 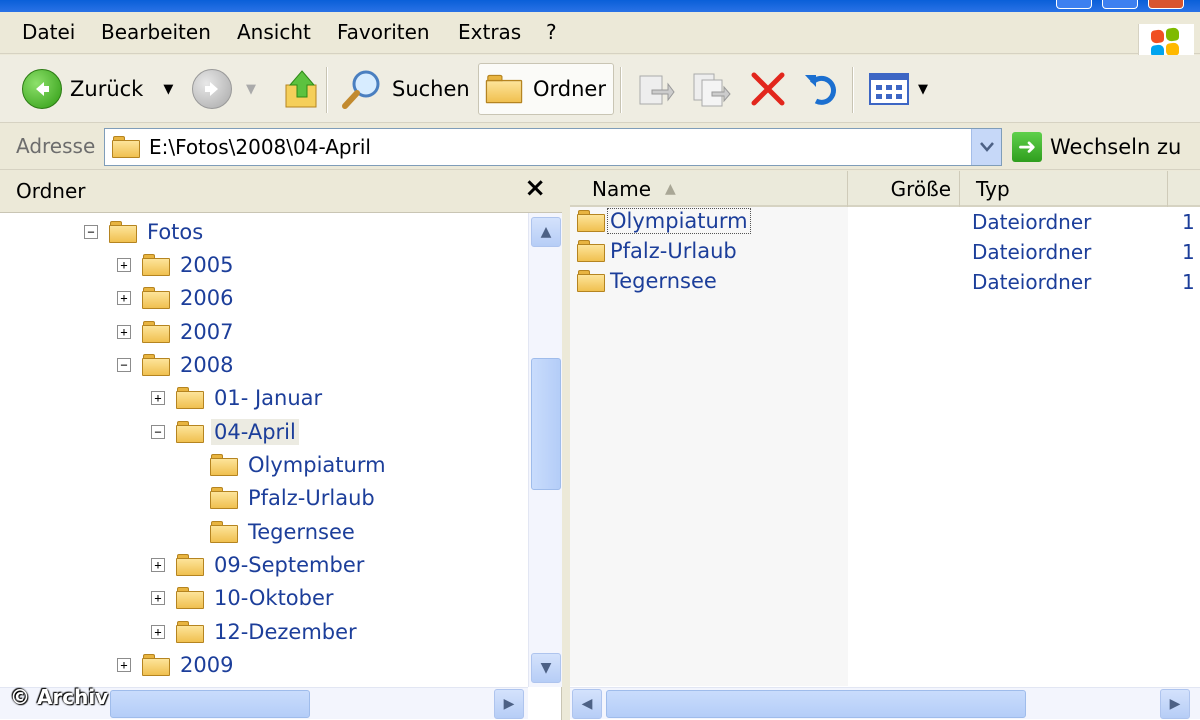 What do you see at coordinates (176, 265) in the screenshot?
I see `tree-node-2005: + 2005` at bounding box center [176, 265].